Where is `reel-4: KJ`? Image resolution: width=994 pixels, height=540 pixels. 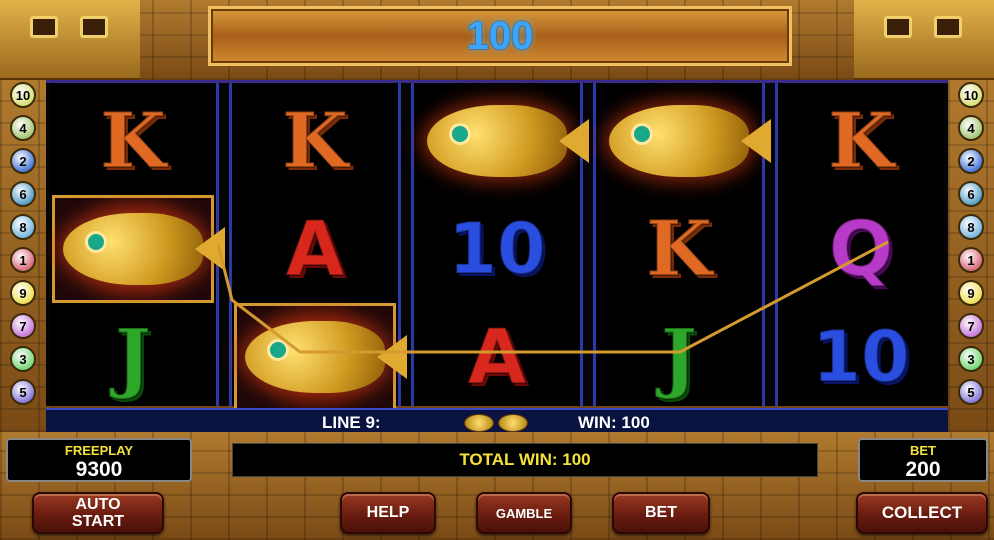
reel-4: KJ is located at coordinates (682, 244).